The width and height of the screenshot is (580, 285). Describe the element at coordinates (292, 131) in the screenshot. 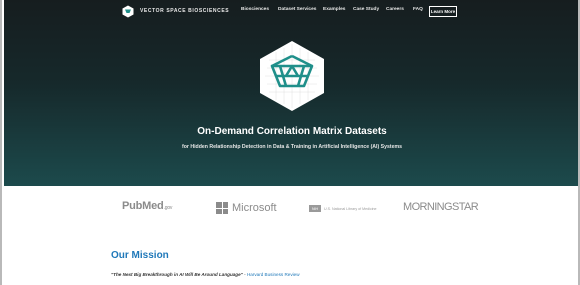

I see `hero-title: On-Demand Correlation Matrix Datasets` at that location.